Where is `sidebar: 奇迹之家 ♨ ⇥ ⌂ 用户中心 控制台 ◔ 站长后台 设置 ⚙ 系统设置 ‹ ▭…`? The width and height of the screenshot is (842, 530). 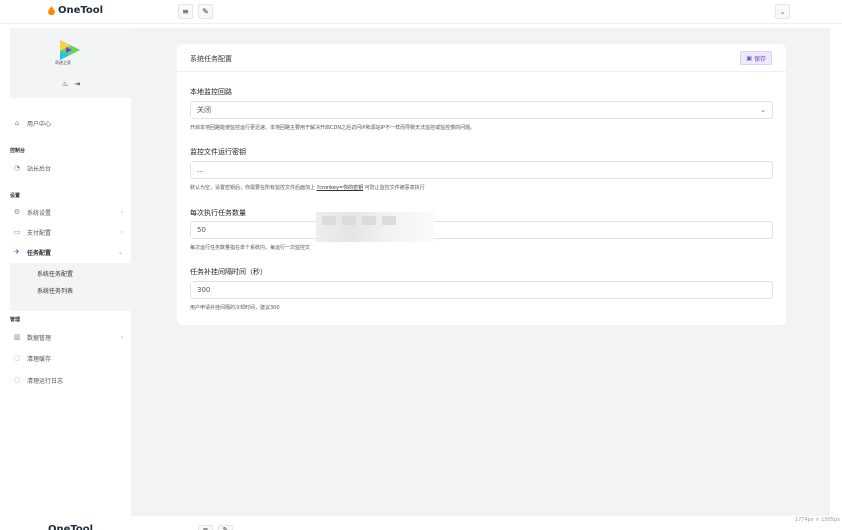
sidebar: 奇迹之家 ♨ ⇥ ⌂ 用户中心 控制台 ◔ 站长后台 设置 ⚙ 系统设置 ‹ ▭… is located at coordinates (70, 272).